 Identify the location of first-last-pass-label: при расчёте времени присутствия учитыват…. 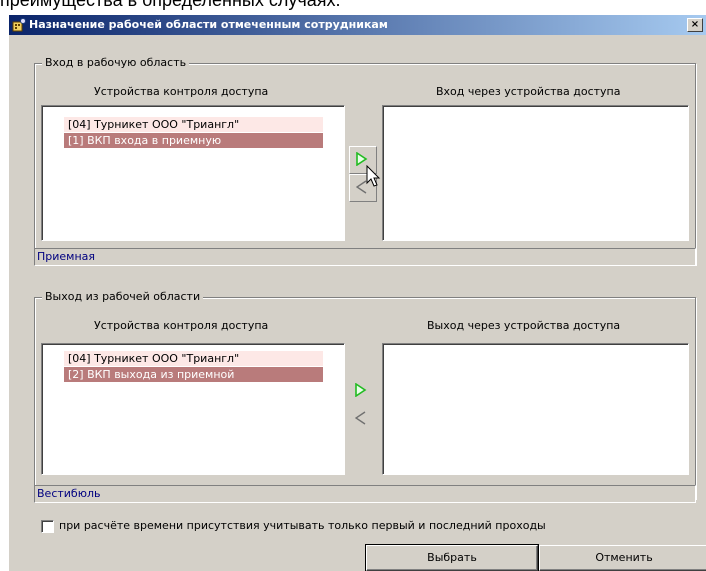
(302, 525).